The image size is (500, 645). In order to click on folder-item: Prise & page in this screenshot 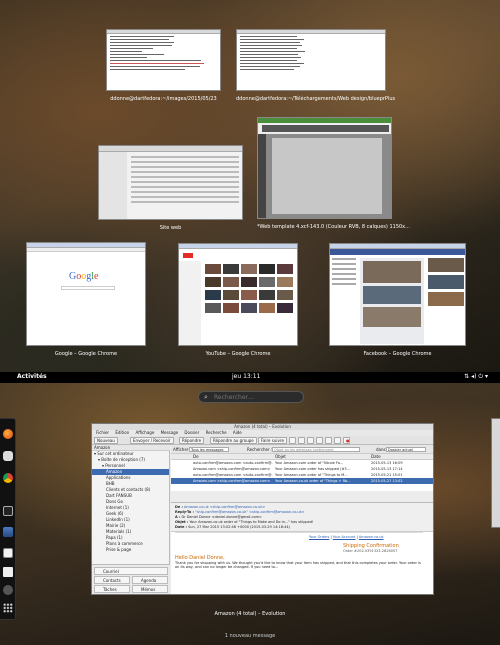, I will do `click(130, 550)`.